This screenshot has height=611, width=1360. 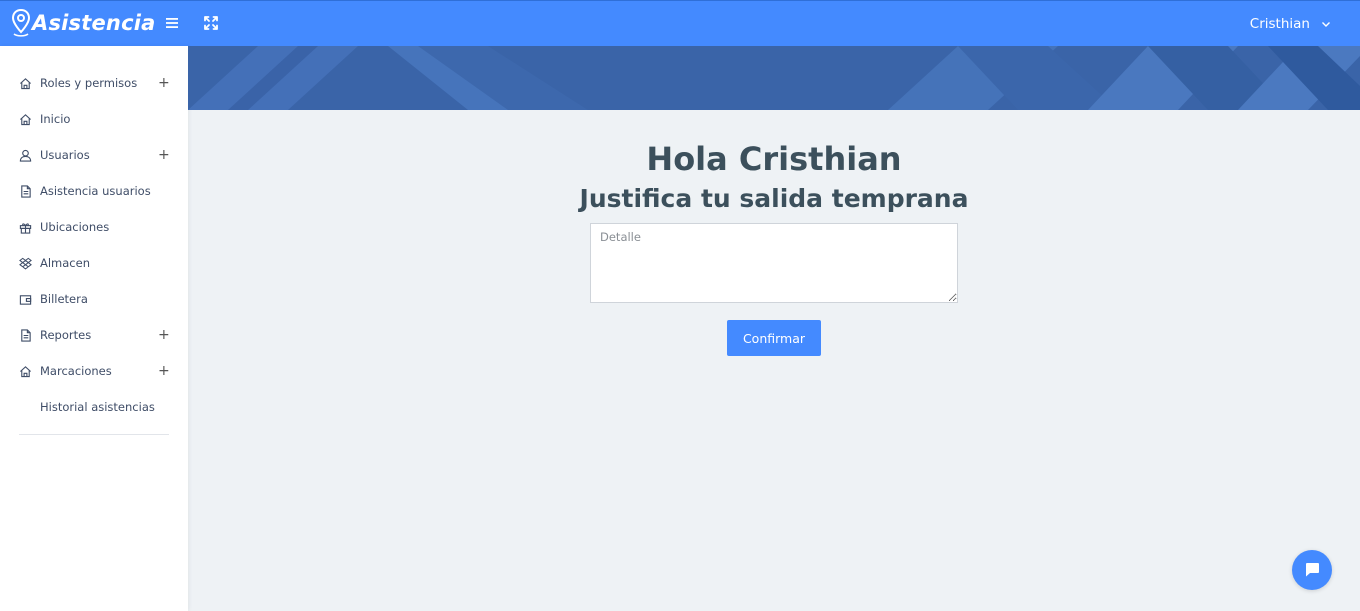 I want to click on sidebar-divider, so click(x=94, y=434).